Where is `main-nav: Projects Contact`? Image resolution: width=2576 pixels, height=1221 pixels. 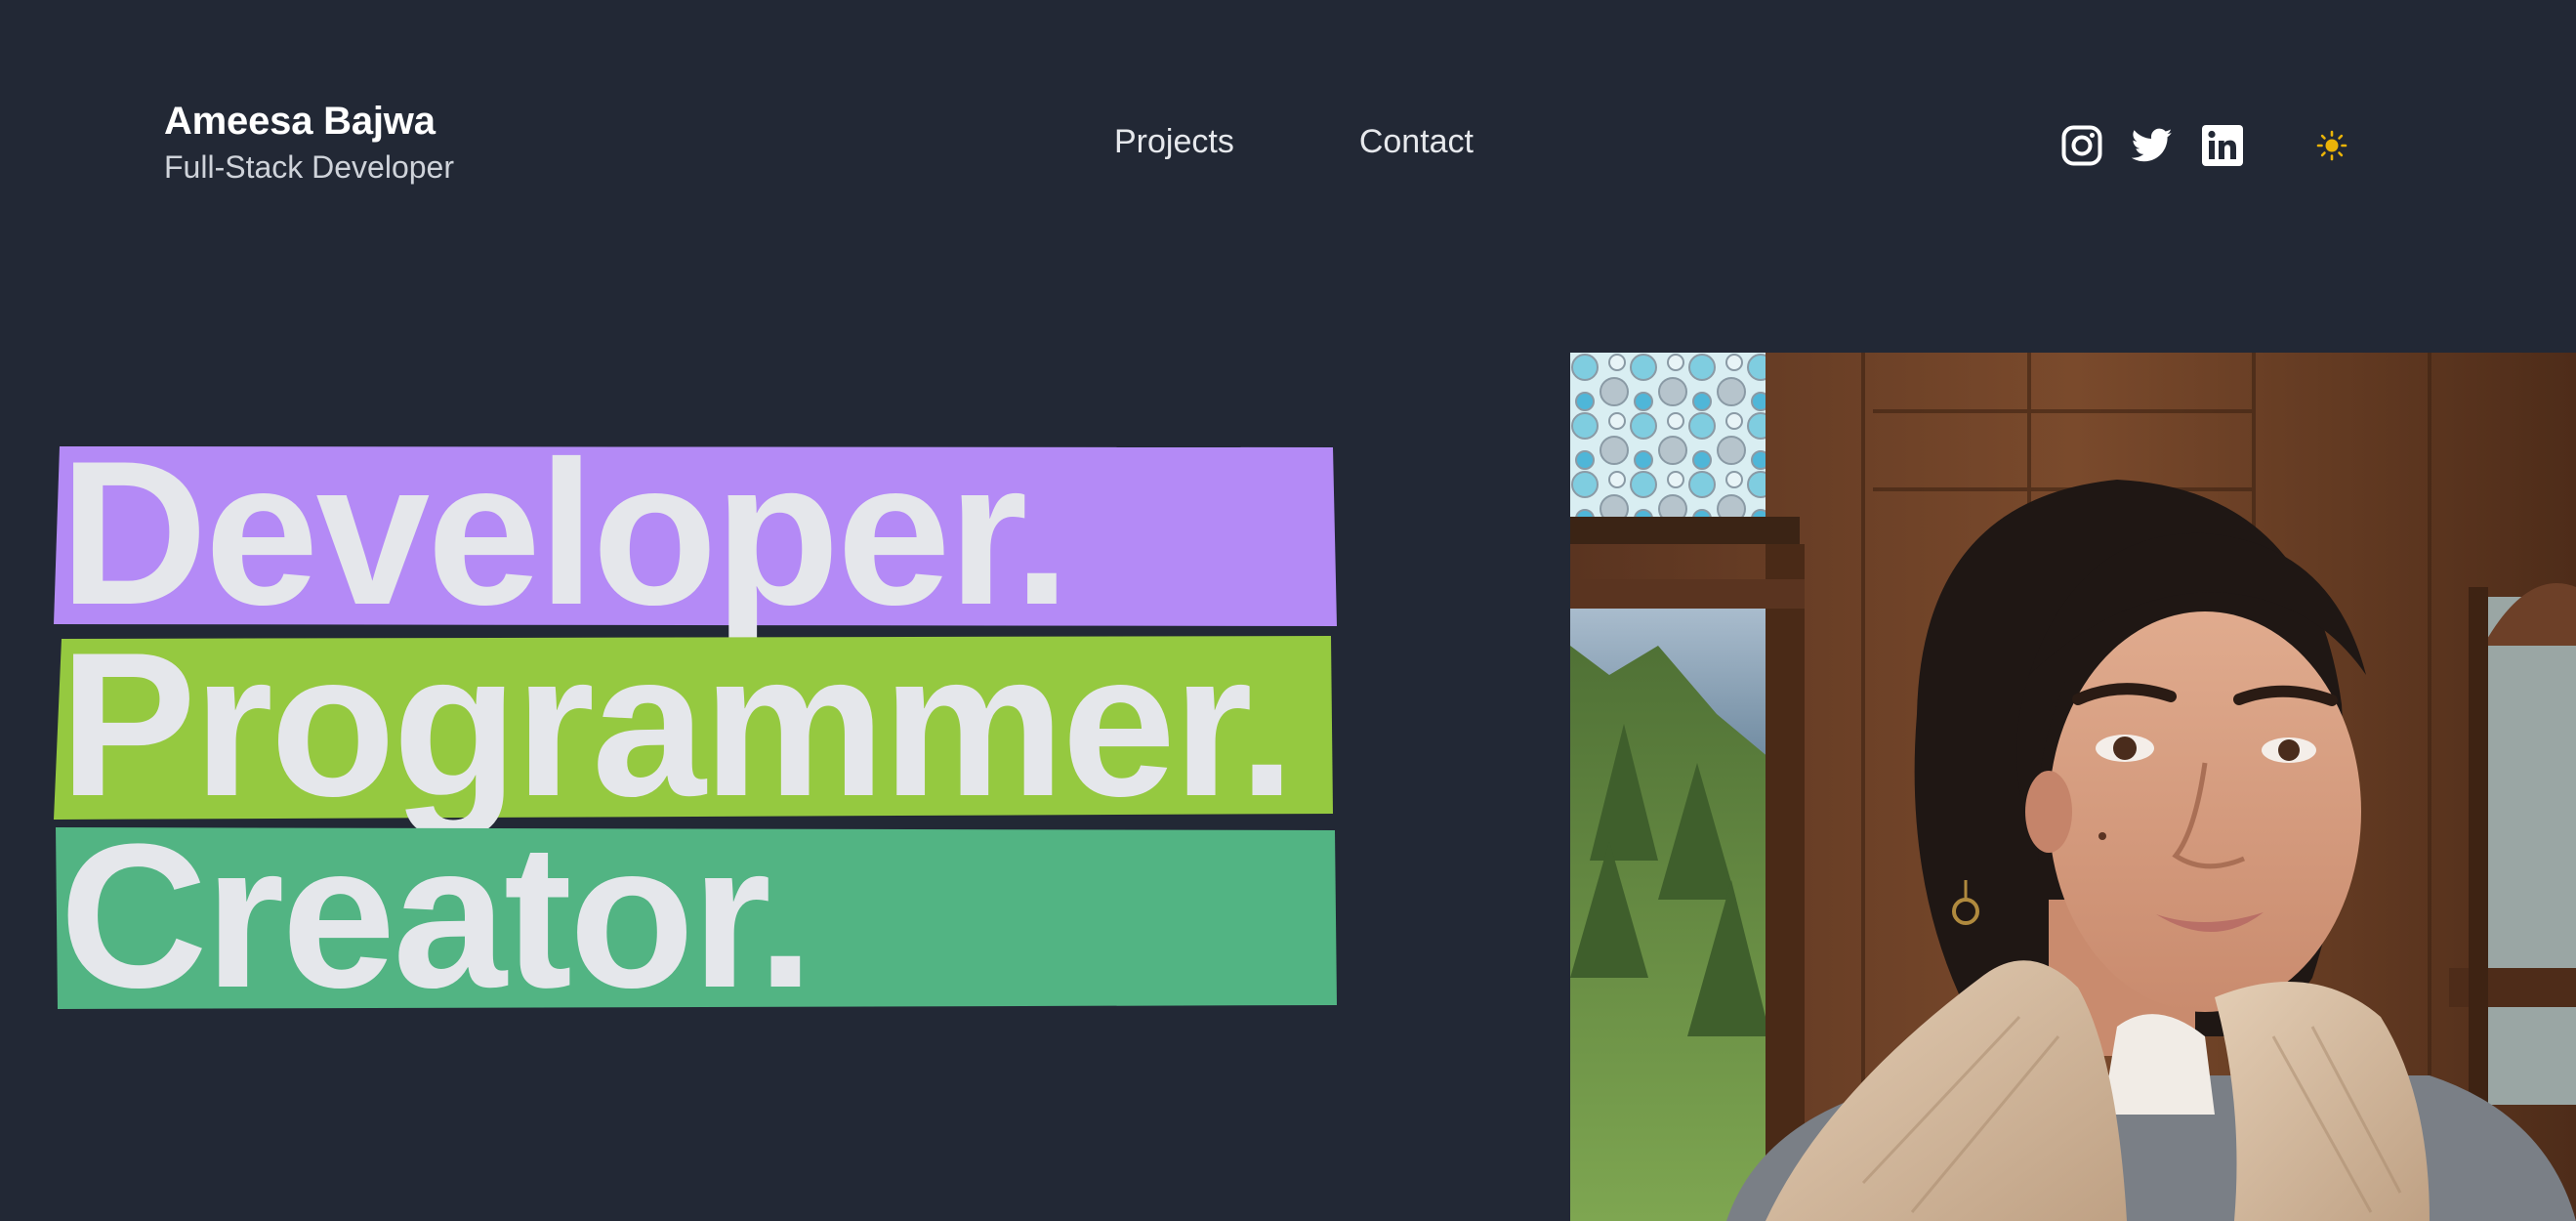
main-nav: Projects Contact is located at coordinates (1294, 142).